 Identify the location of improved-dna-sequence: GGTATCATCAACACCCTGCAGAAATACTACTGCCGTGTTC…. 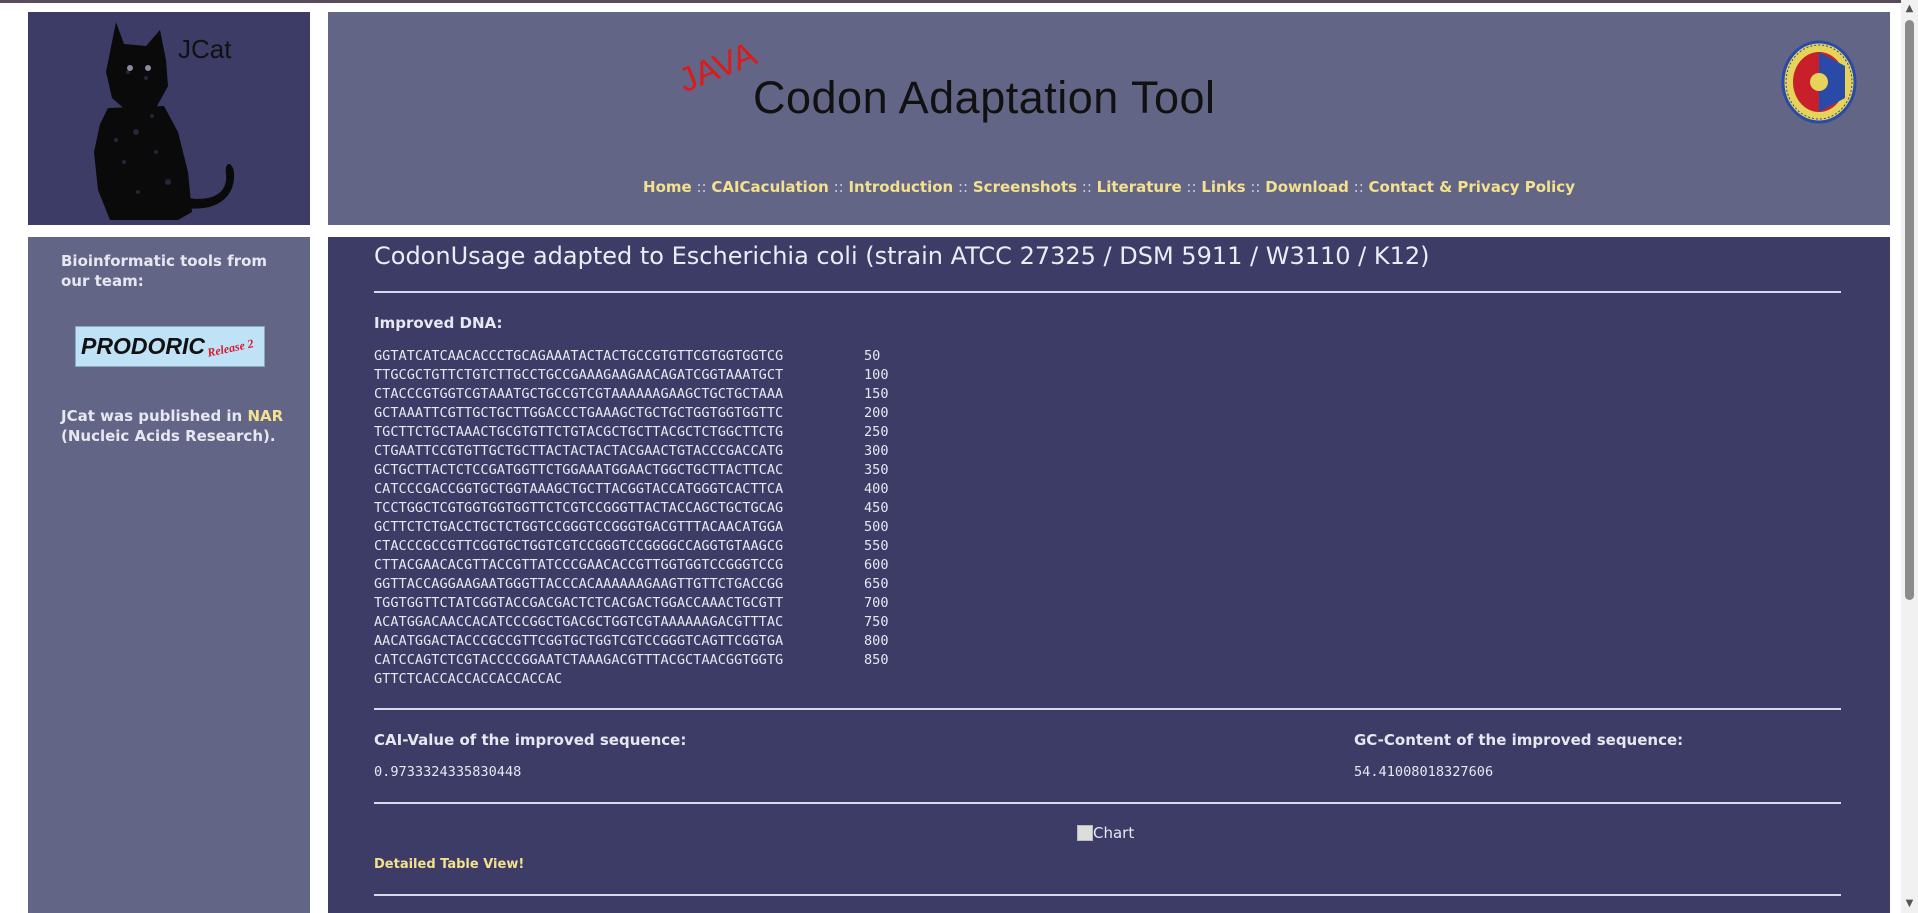
(631, 518).